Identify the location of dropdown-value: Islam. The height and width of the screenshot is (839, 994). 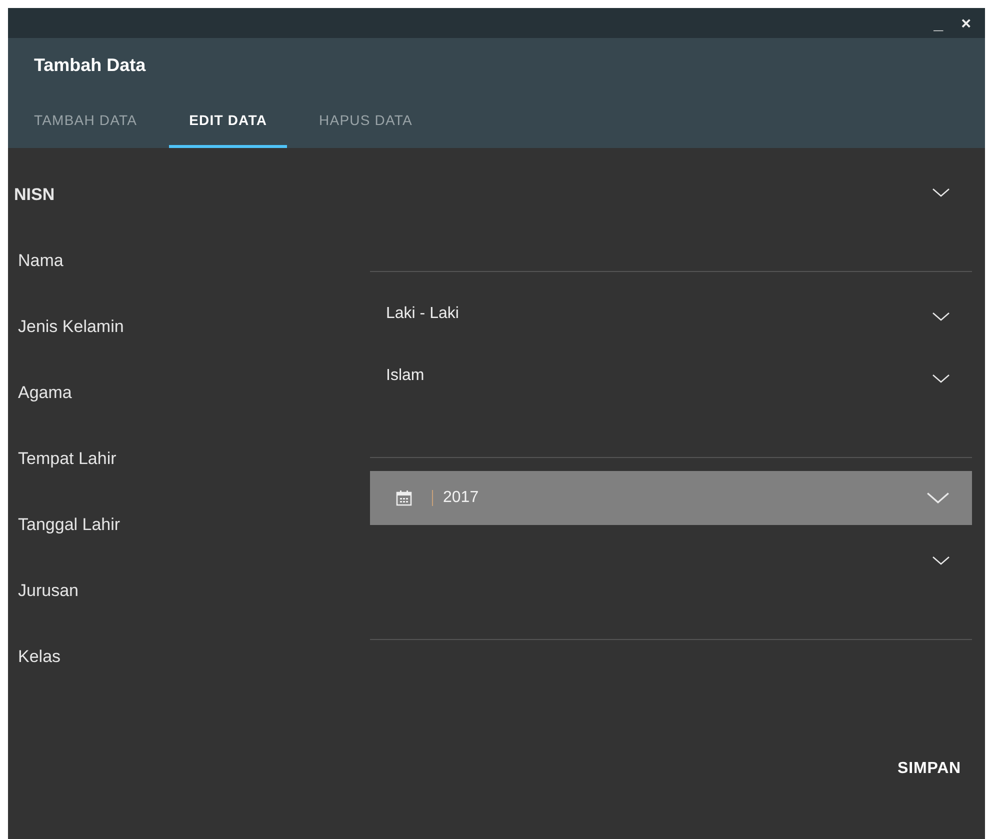
(405, 376).